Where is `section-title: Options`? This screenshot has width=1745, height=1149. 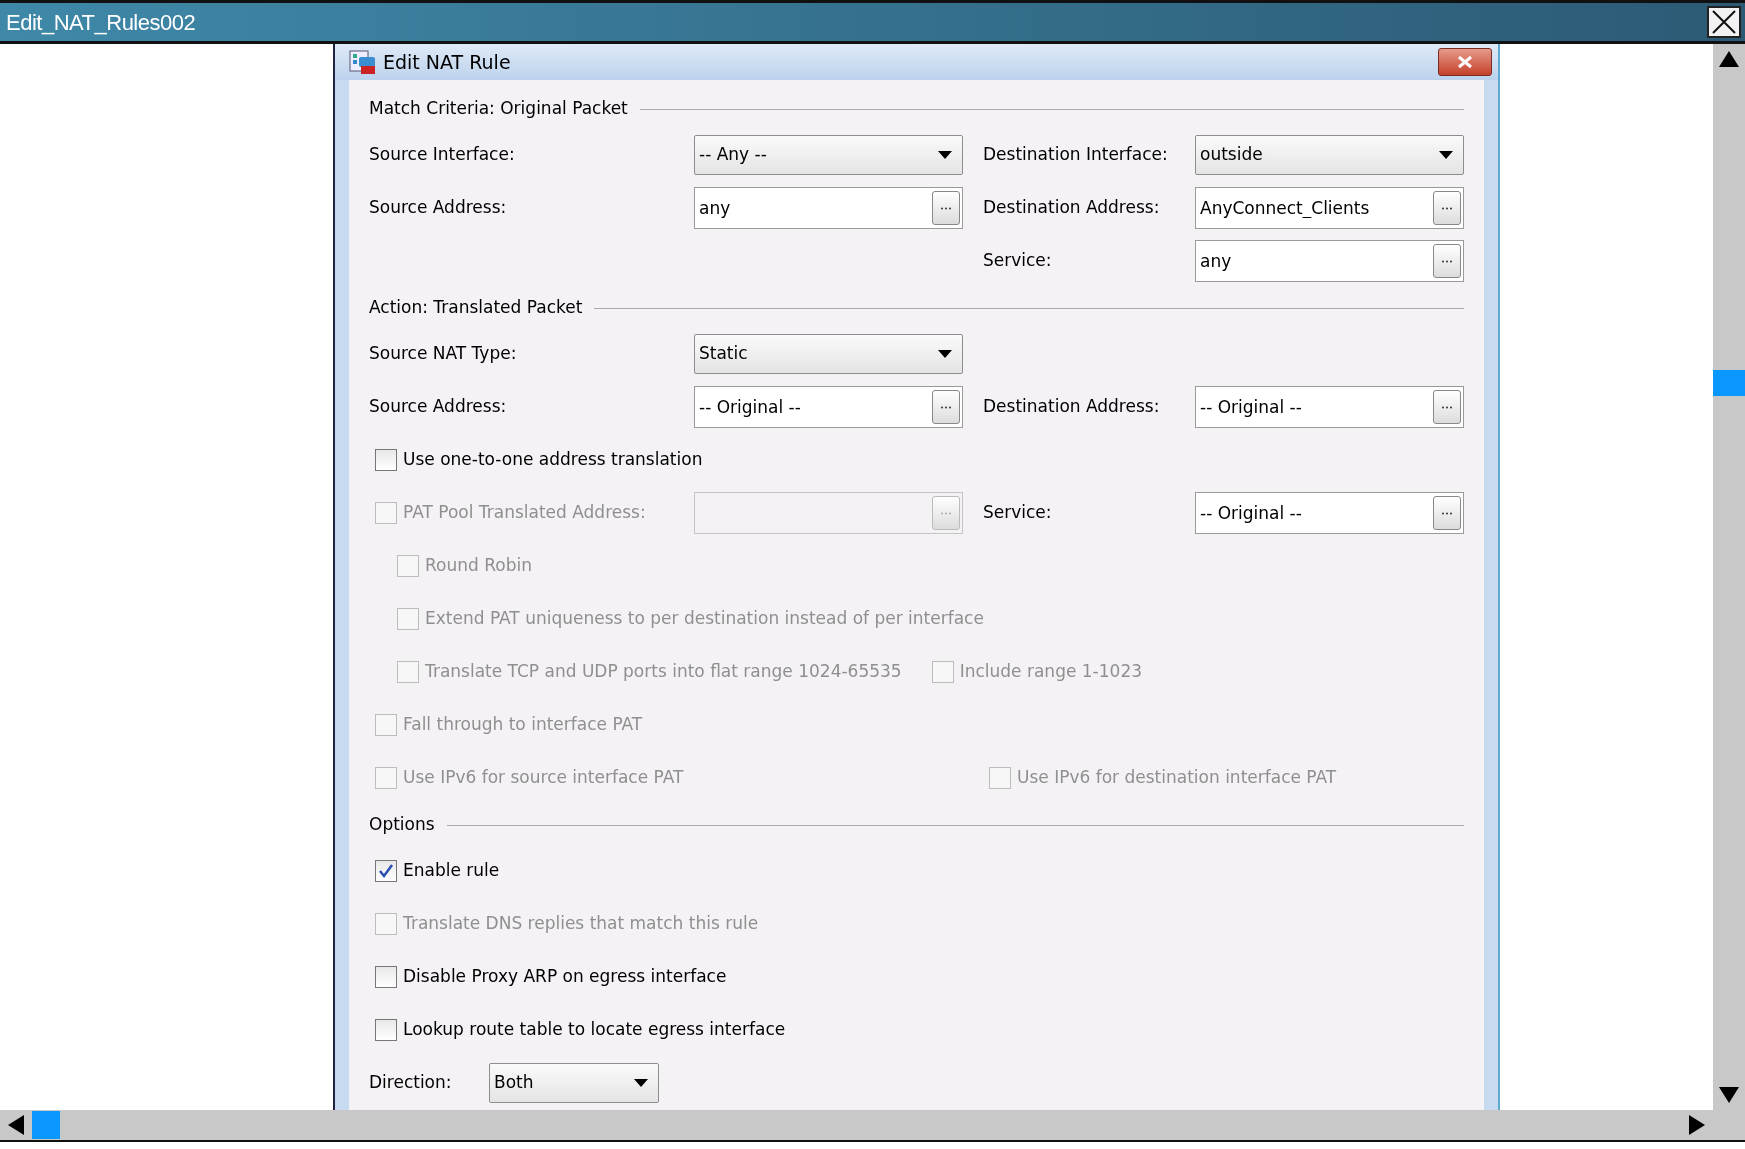
section-title: Options is located at coordinates (402, 825).